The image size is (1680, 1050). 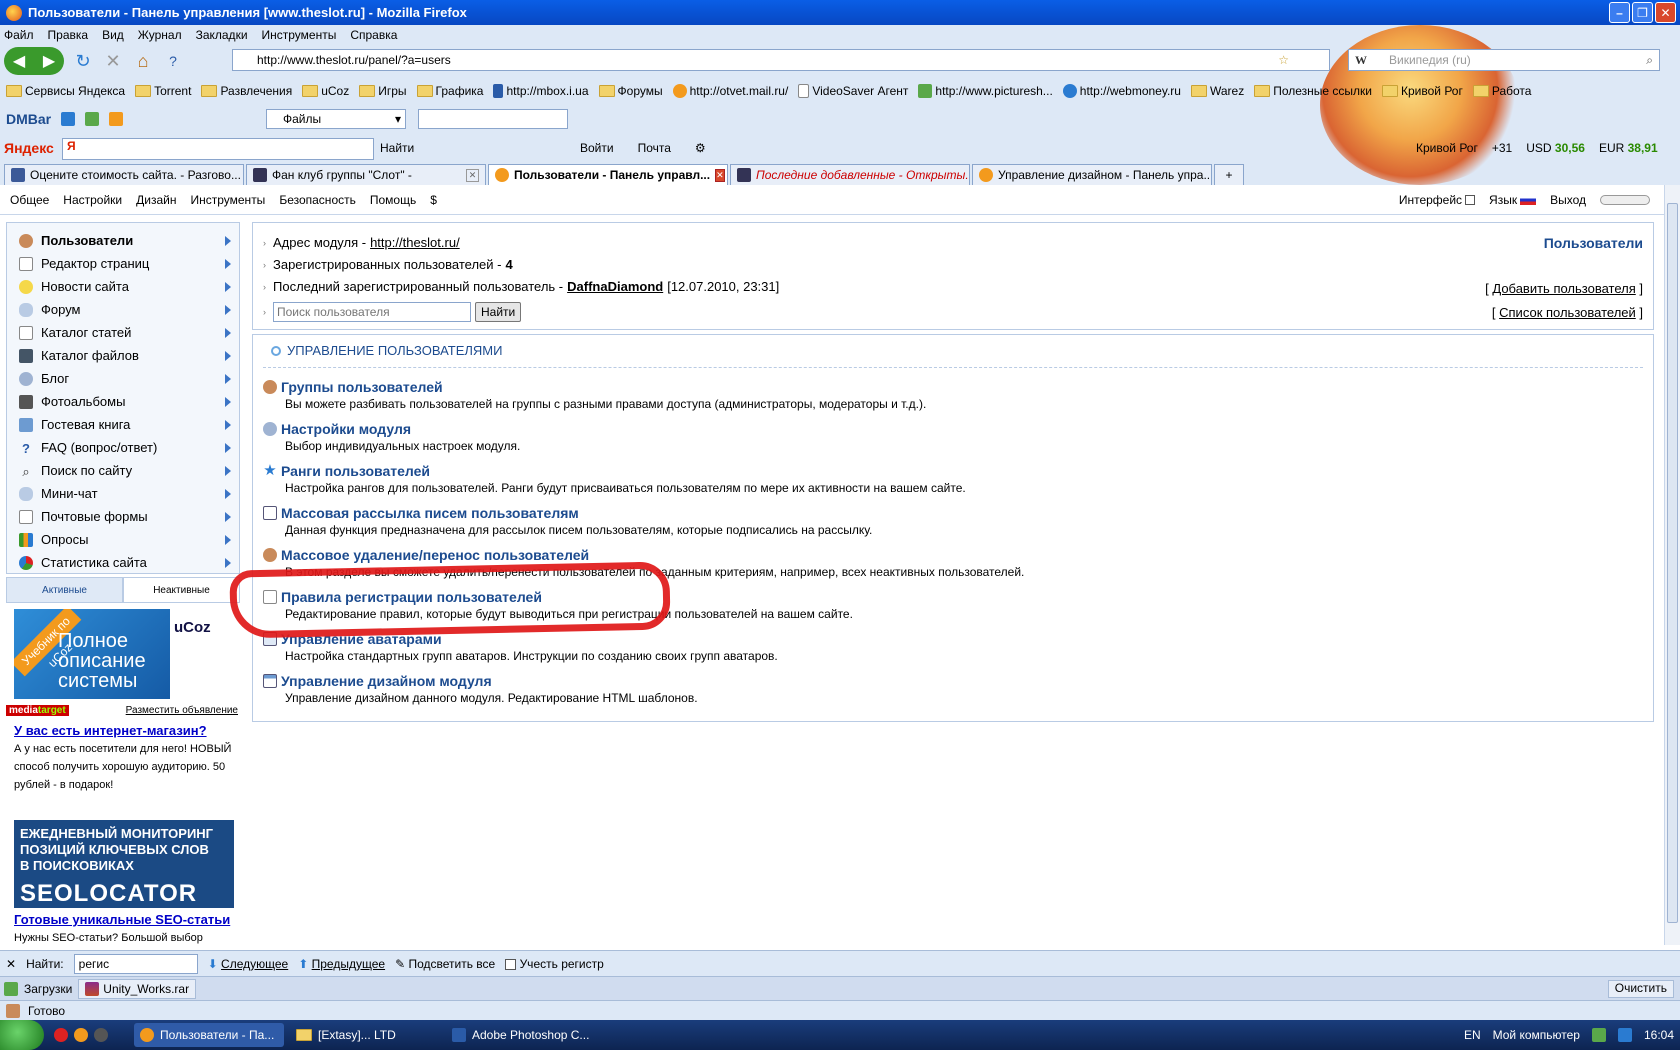 I want to click on sidebar-item-page-editor: Редактор страниц, so click(x=123, y=263).